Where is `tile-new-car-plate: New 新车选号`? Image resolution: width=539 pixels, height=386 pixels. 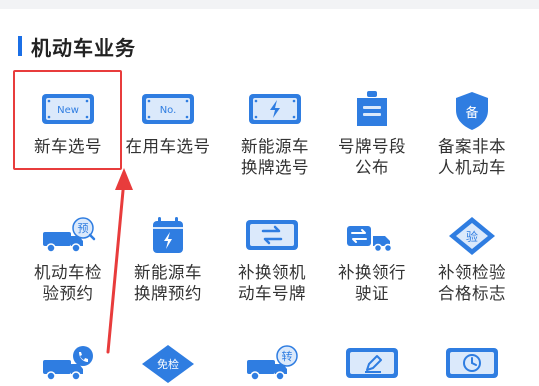
tile-new-car-plate: New 新车选号 is located at coordinates (68, 128).